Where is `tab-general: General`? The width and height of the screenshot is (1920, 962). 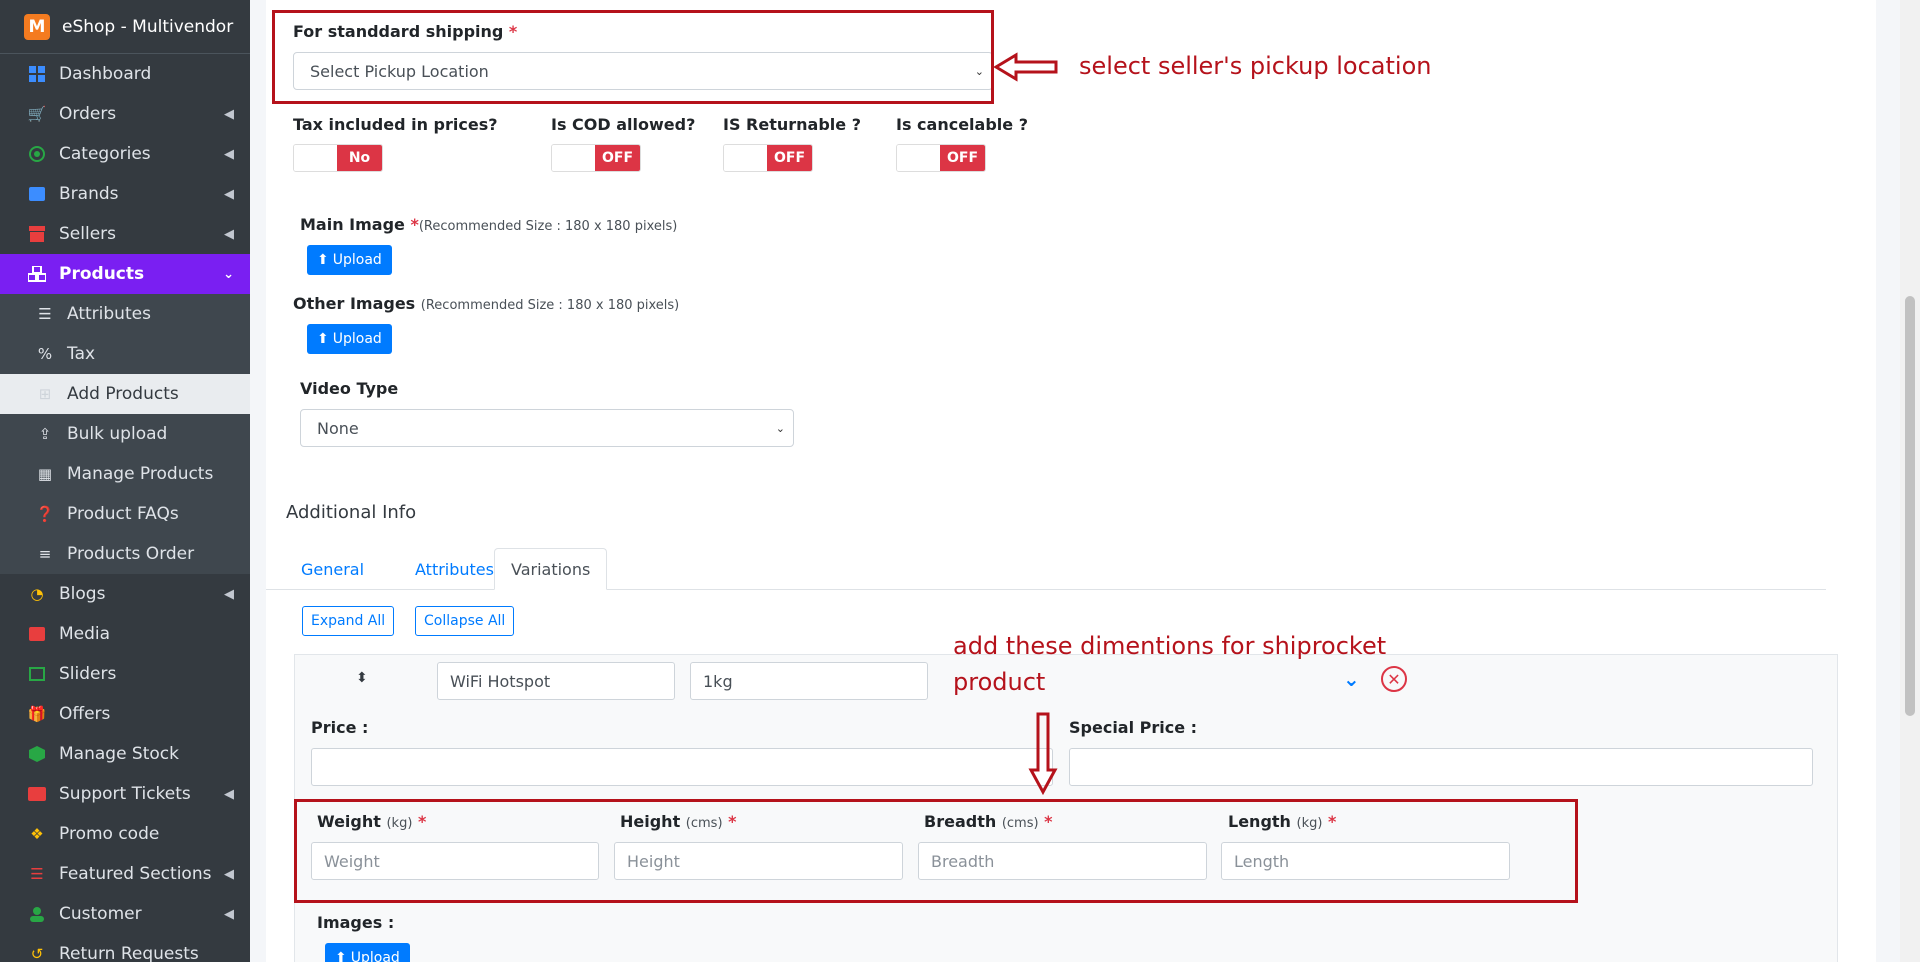 tab-general: General is located at coordinates (332, 569).